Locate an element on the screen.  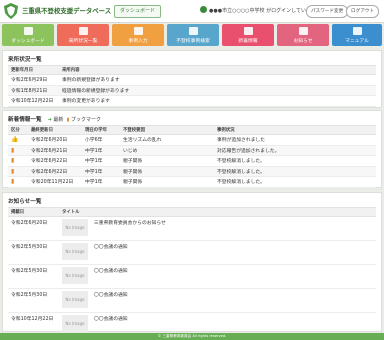
column-header: タイトル is located at coordinates (217, 212).